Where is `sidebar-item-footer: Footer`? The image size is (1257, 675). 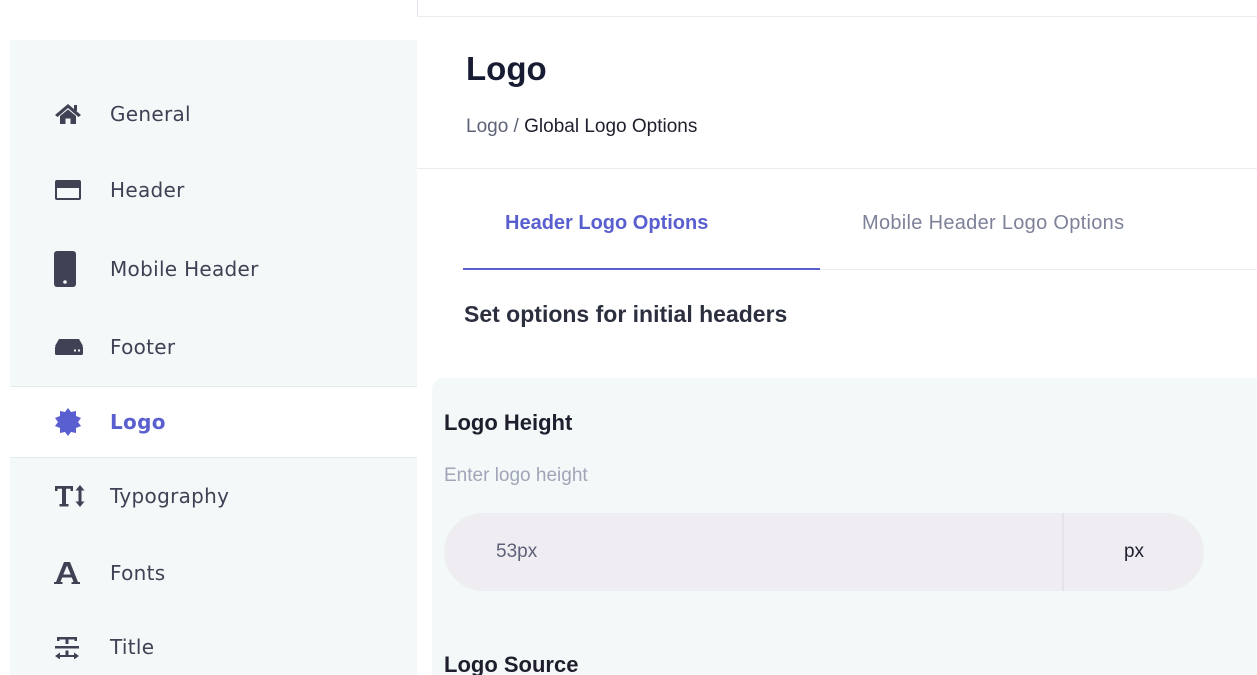 sidebar-item-footer: Footer is located at coordinates (213, 347).